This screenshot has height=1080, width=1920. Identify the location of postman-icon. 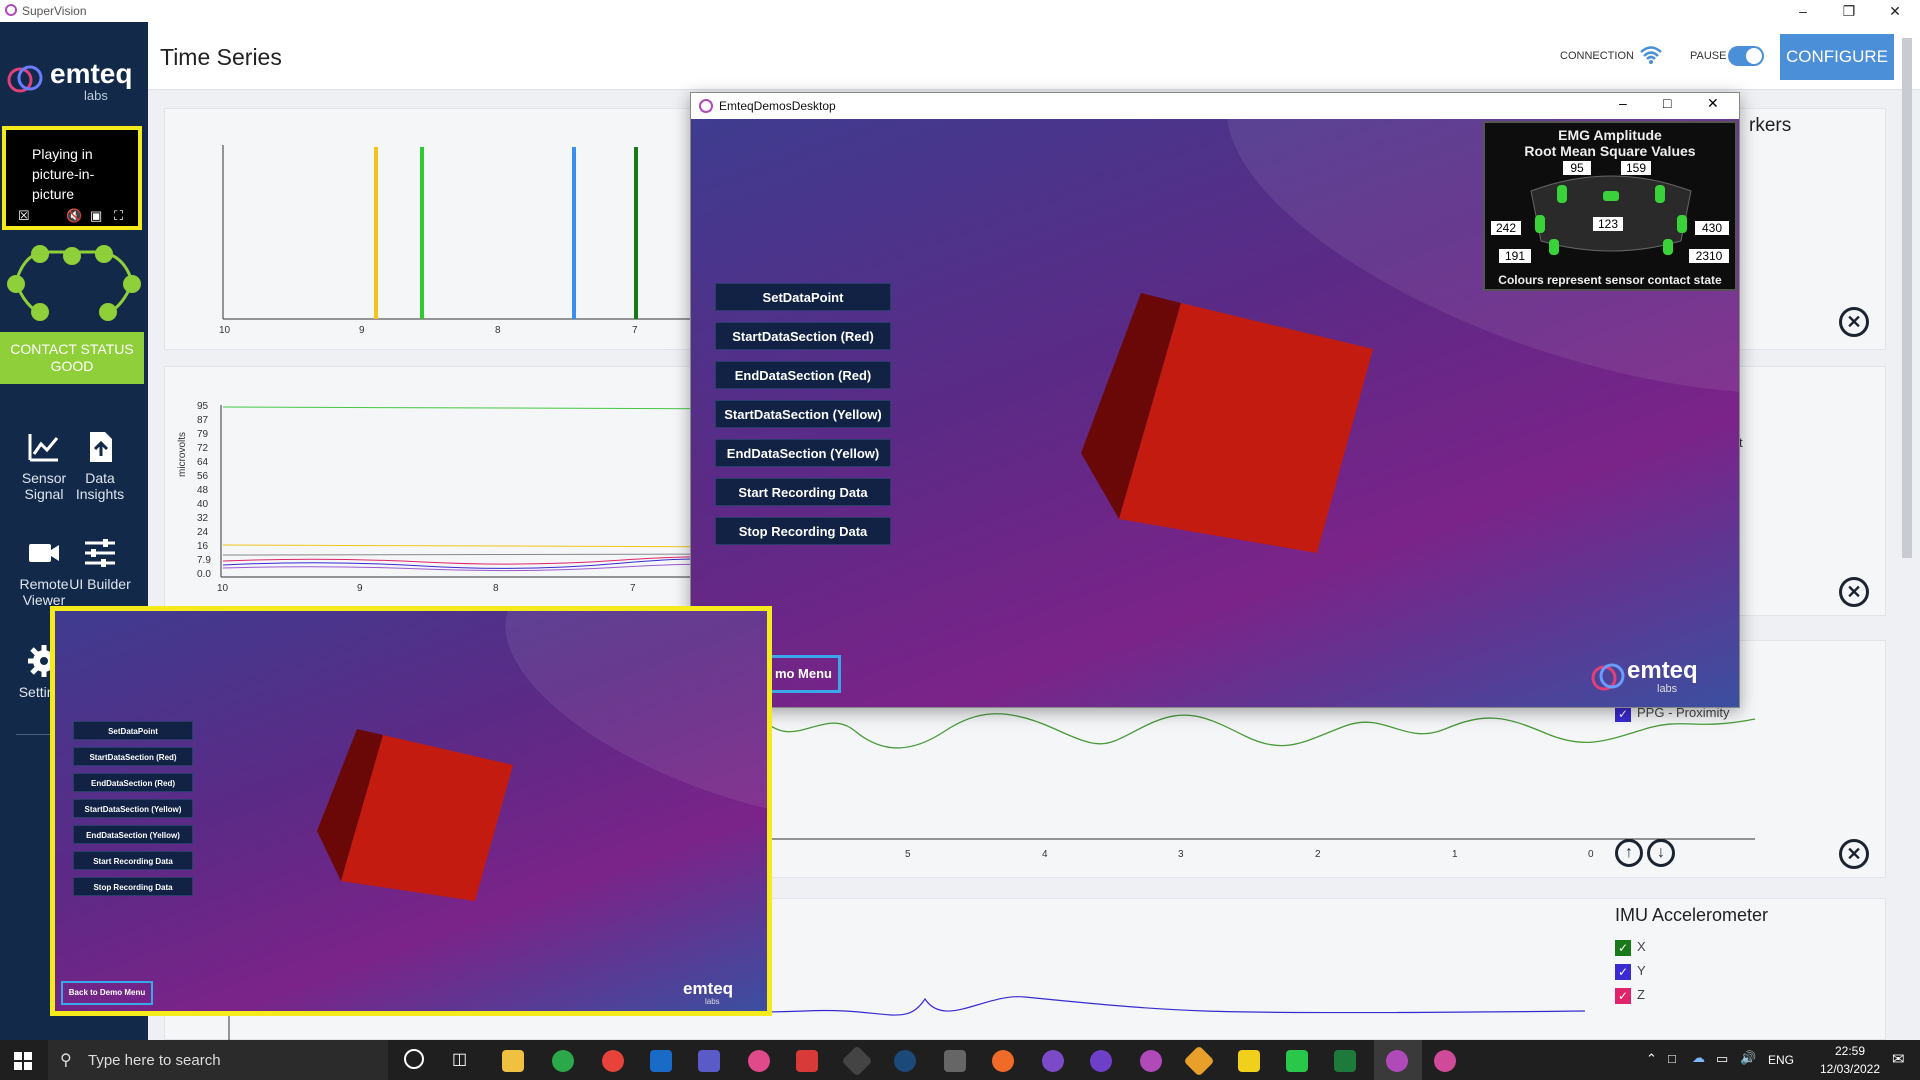
(1003, 1061).